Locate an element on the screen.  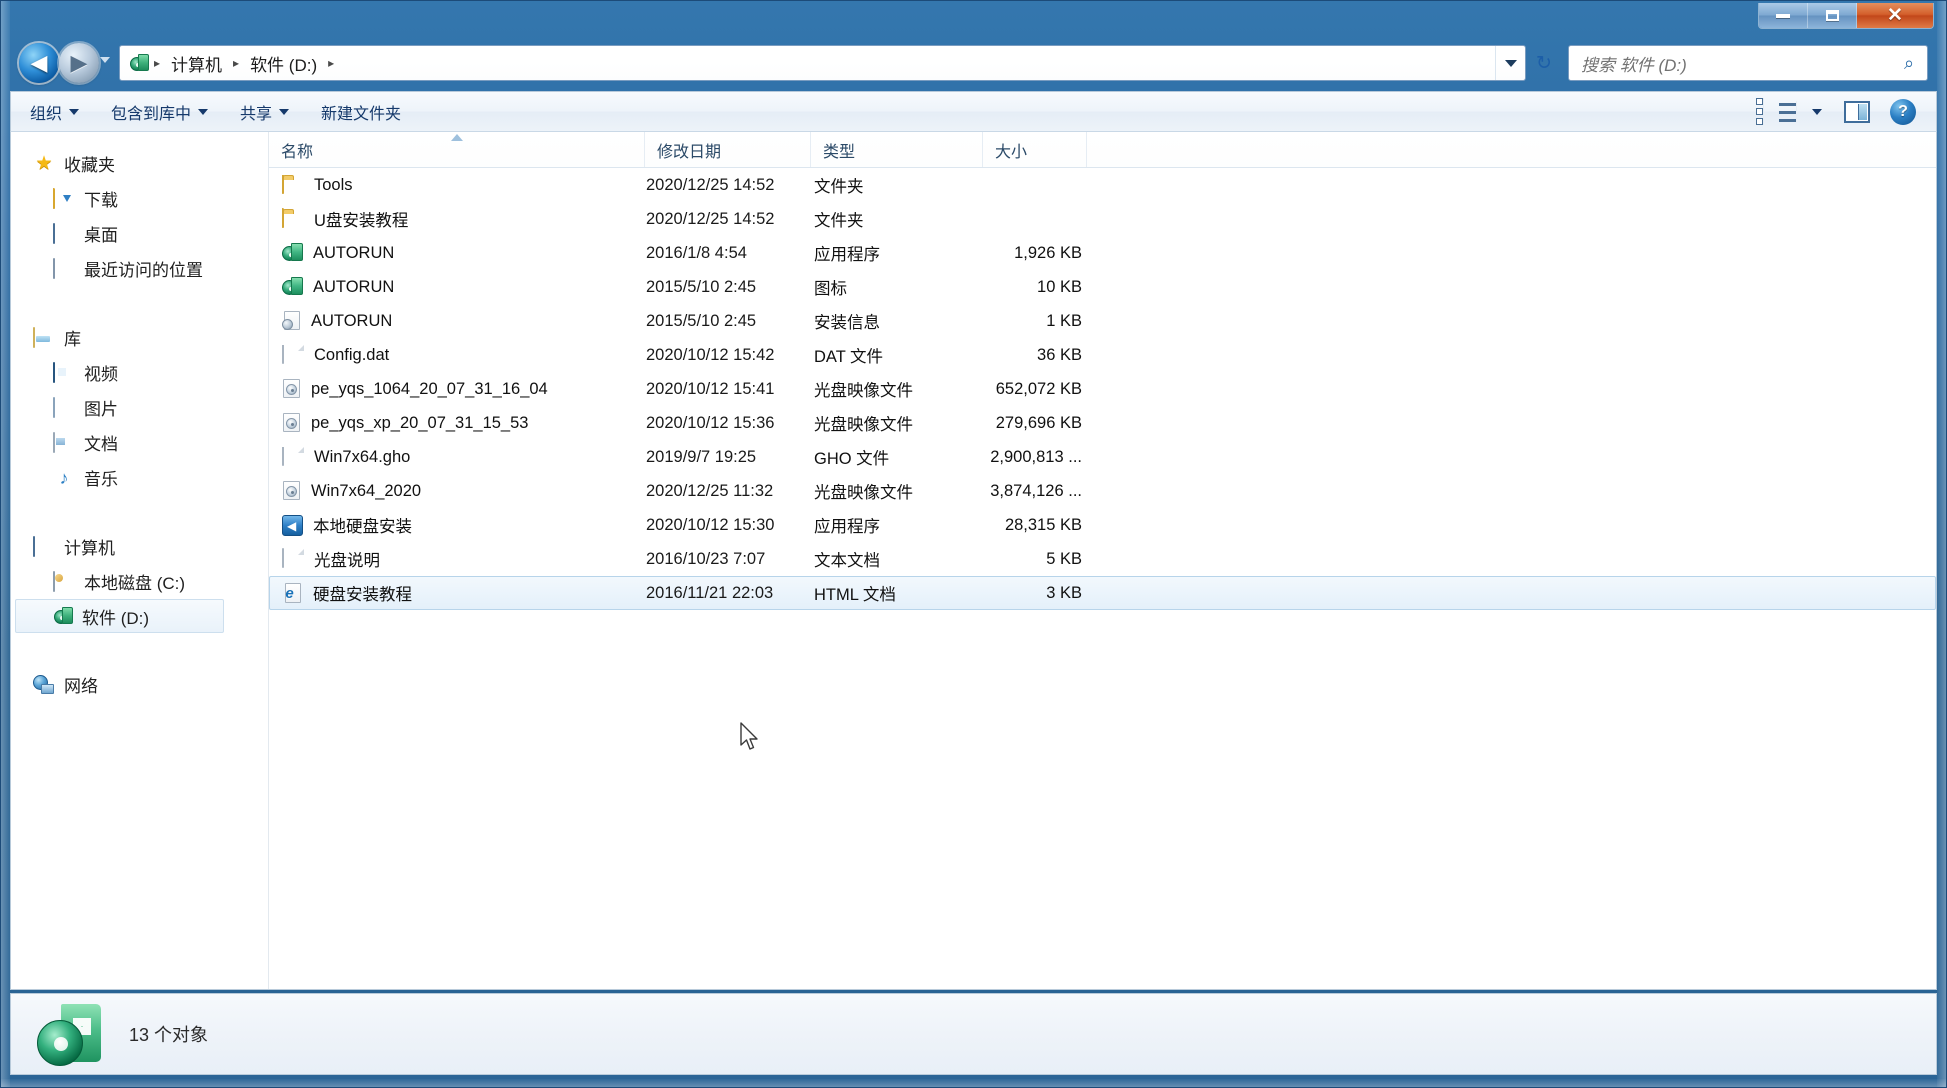
sidebar-item-pictures: 图片 is located at coordinates (139, 407).